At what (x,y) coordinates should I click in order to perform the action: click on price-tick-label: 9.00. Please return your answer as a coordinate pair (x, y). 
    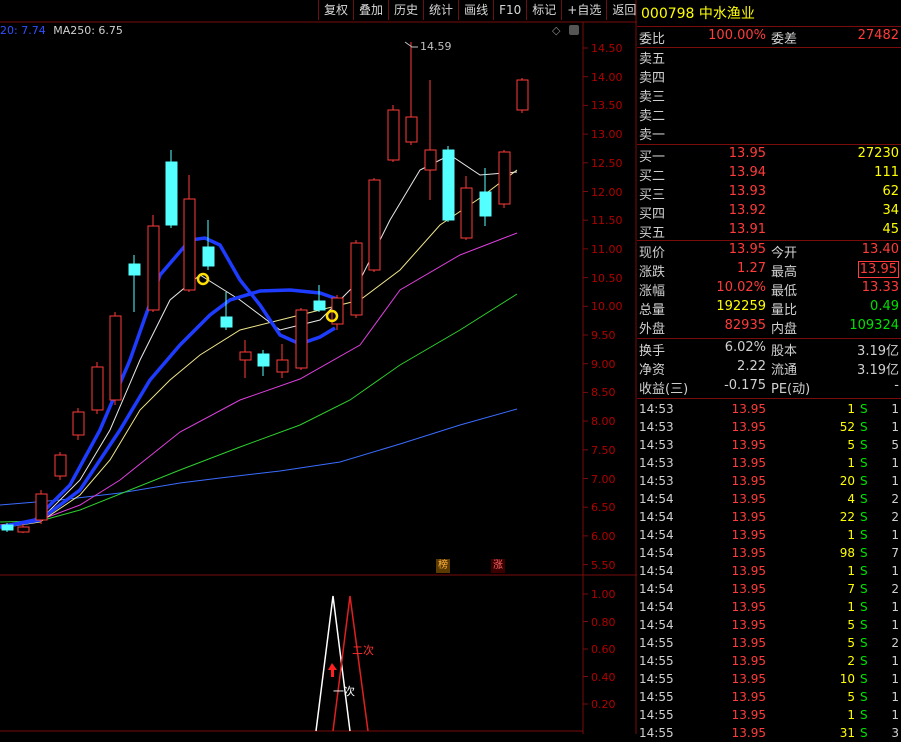
    Looking at the image, I should click on (603, 364).